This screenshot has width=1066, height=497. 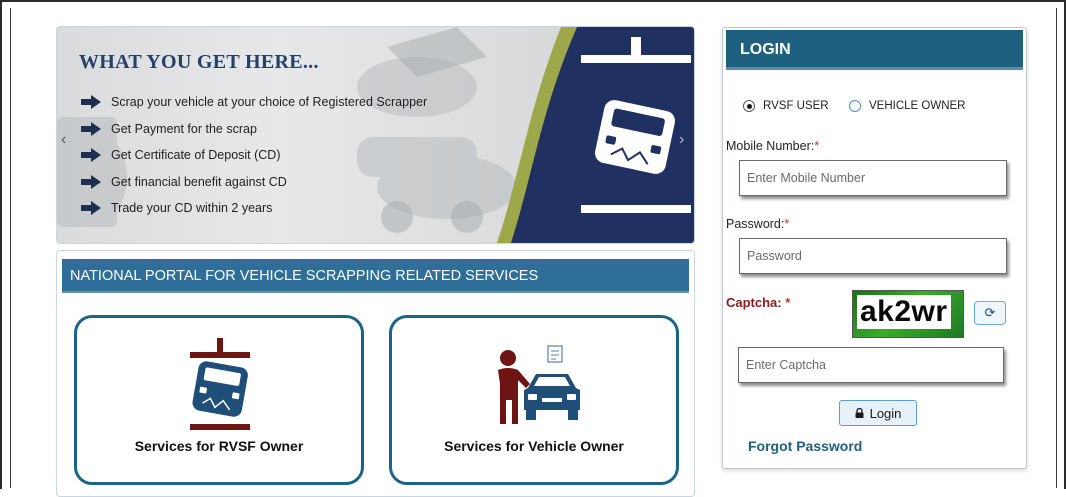 I want to click on feature-text: Get financial benefit against CD, so click(x=199, y=181).